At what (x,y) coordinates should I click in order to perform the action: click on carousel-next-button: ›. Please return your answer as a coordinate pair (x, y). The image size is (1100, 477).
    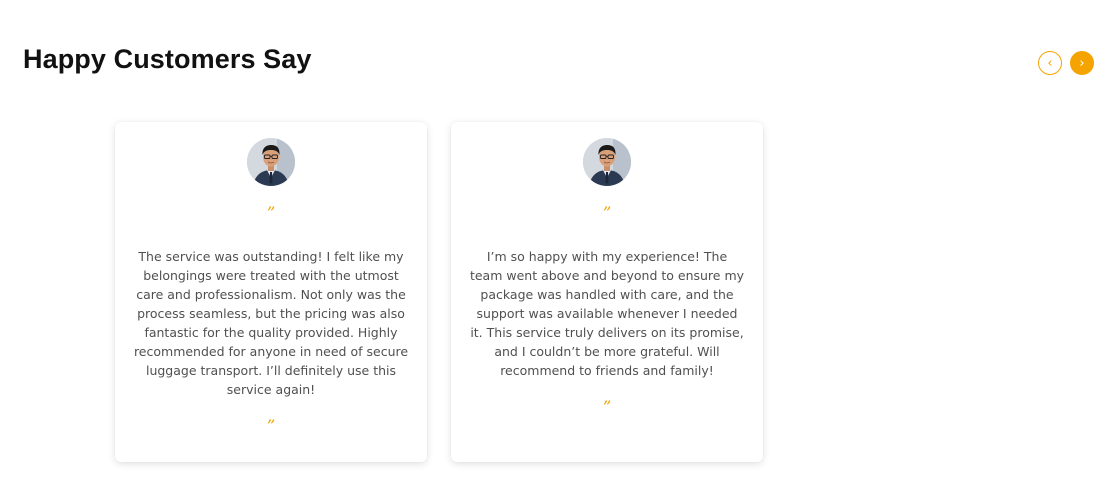
    Looking at the image, I should click on (1082, 63).